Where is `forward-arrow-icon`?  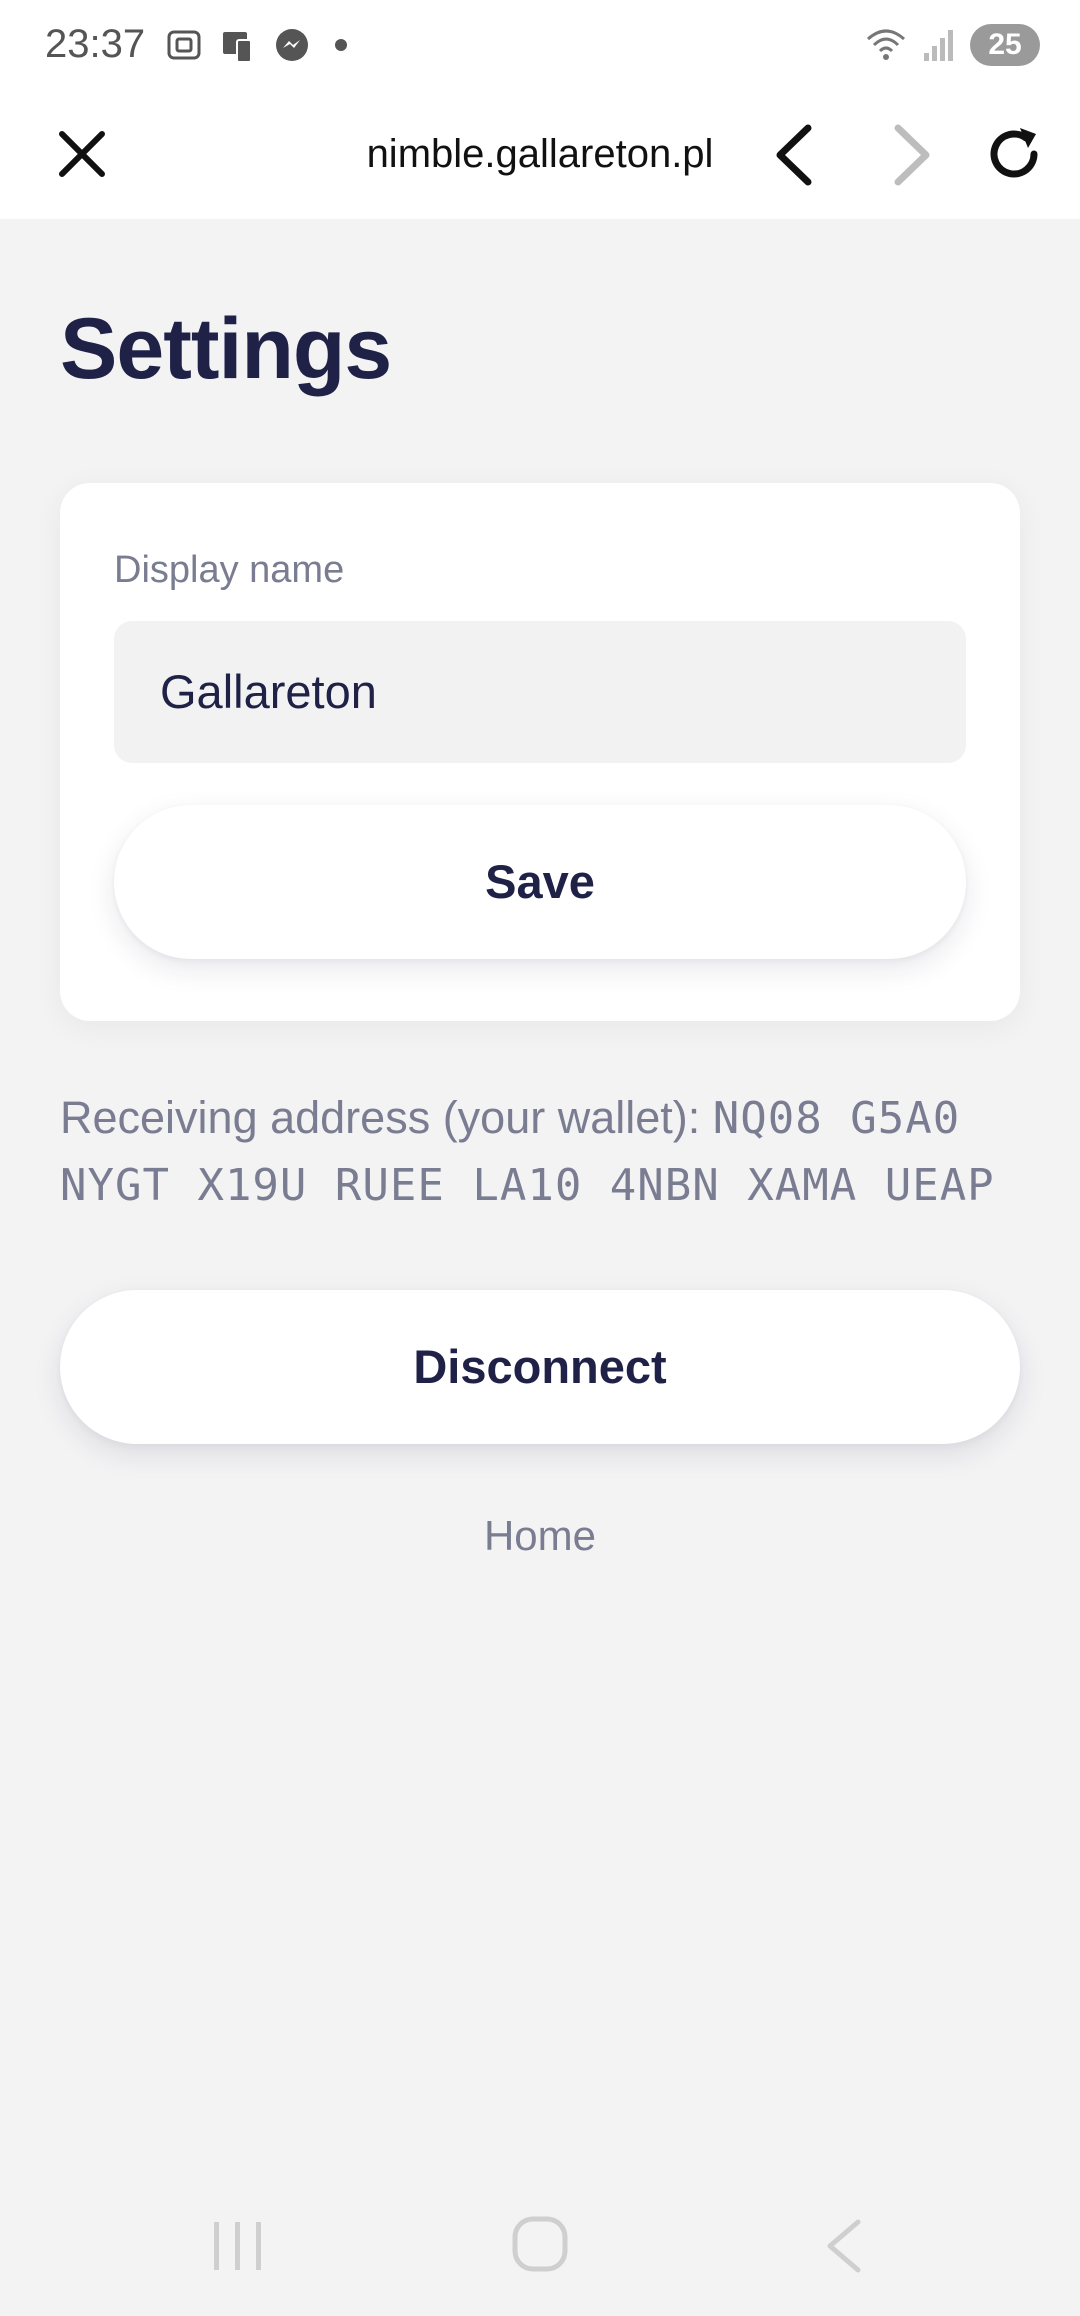 forward-arrow-icon is located at coordinates (912, 155).